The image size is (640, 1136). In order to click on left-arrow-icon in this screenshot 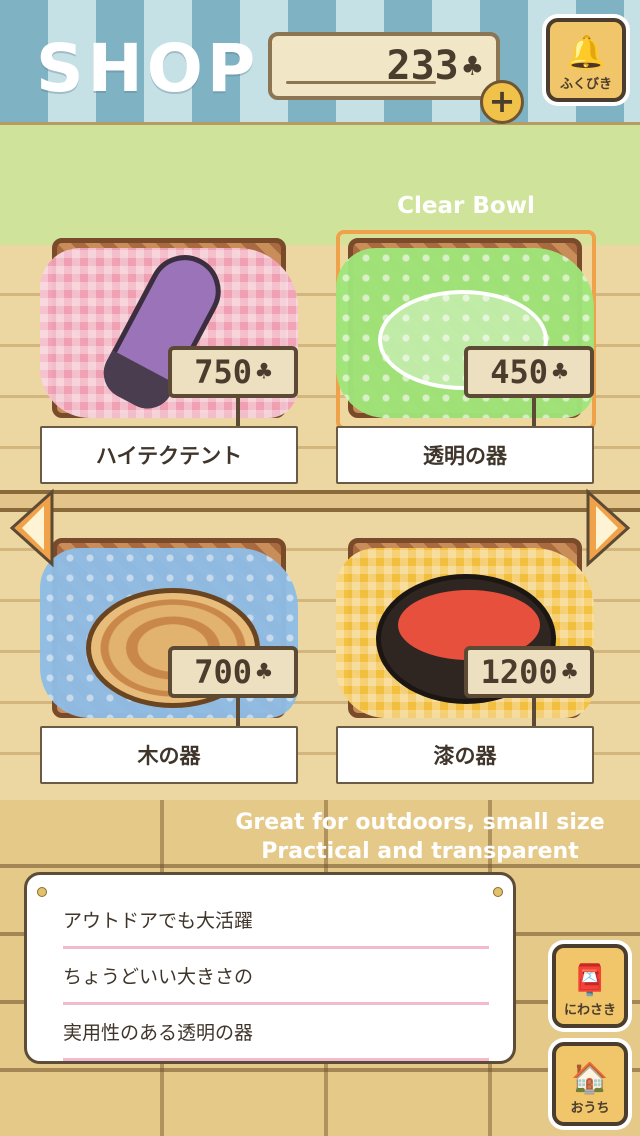, I will do `click(32, 528)`.